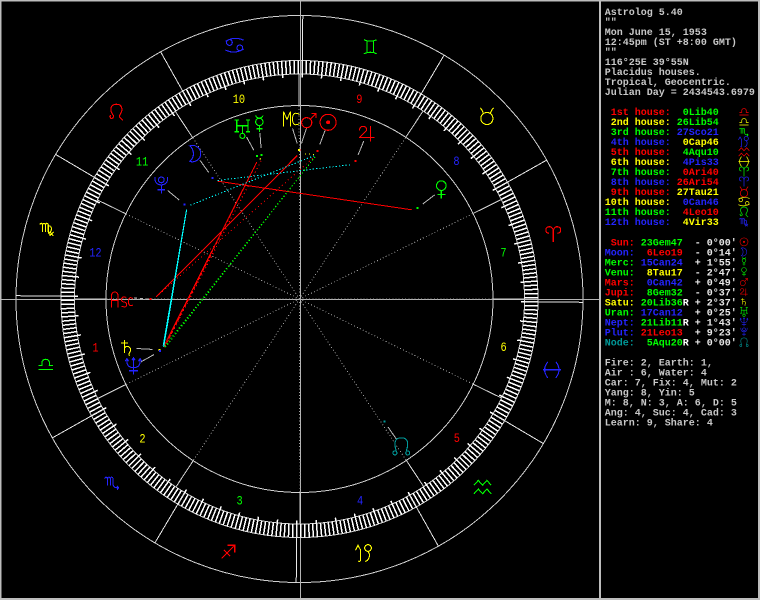 This screenshot has width=760, height=600. What do you see at coordinates (359, 99) in the screenshot?
I see `svg-text: 9` at bounding box center [359, 99].